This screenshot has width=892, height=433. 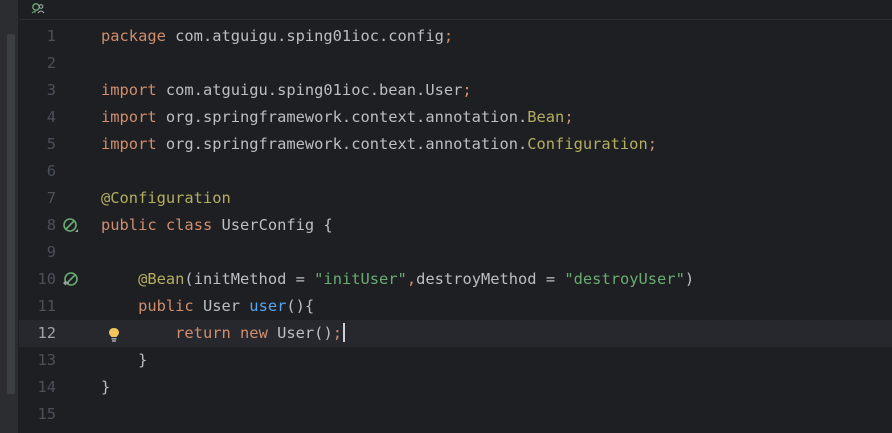 What do you see at coordinates (300, 306) in the screenshot?
I see `code-token: (){` at bounding box center [300, 306].